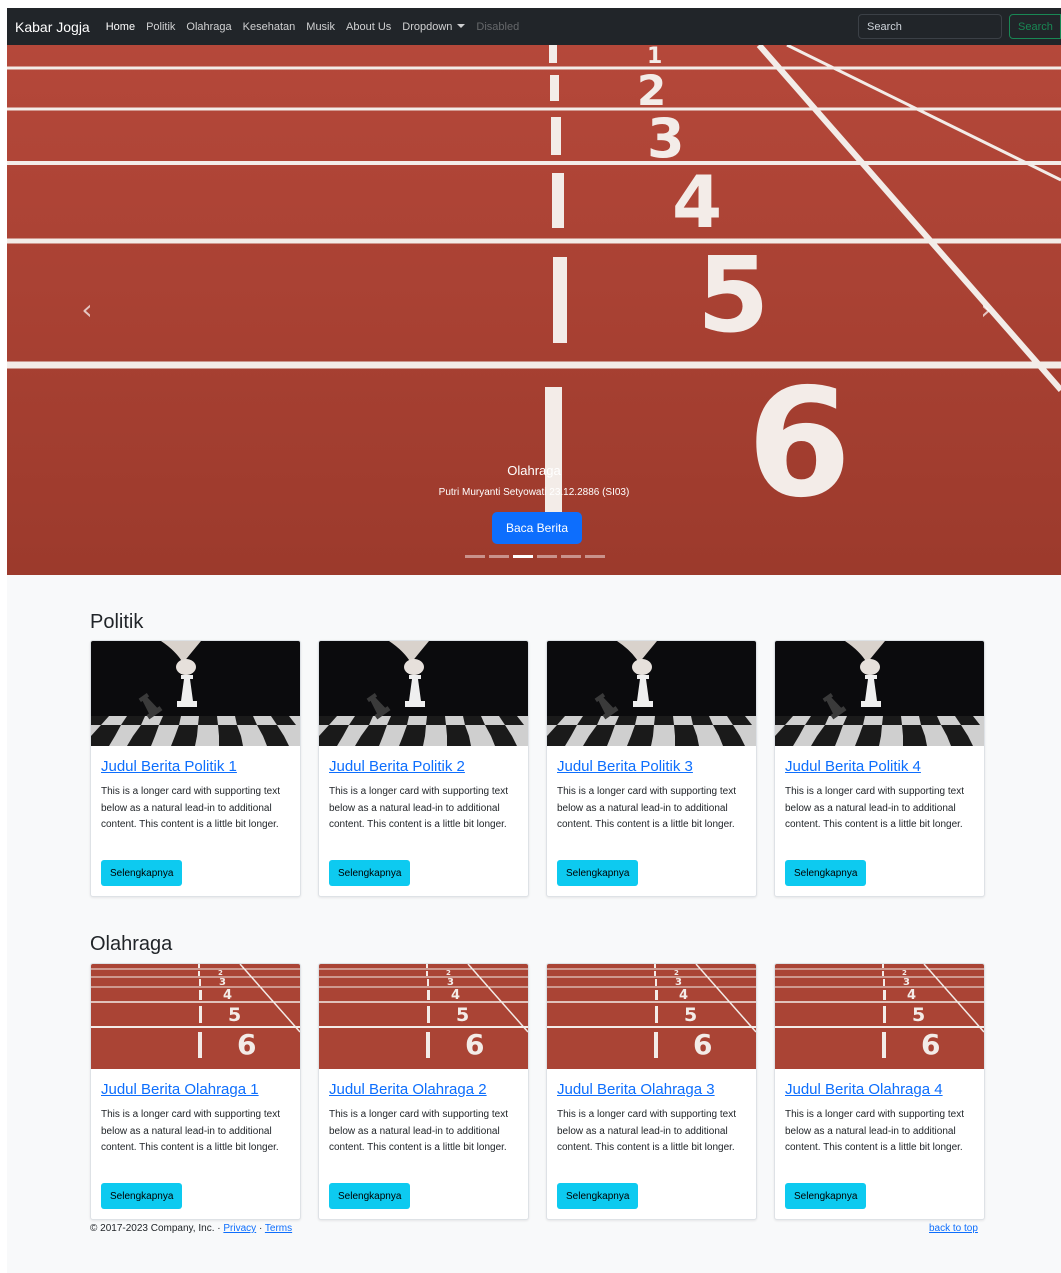 This screenshot has height=1273, width=1061. I want to click on brand-logo: Kabar Jogja, so click(52, 27).